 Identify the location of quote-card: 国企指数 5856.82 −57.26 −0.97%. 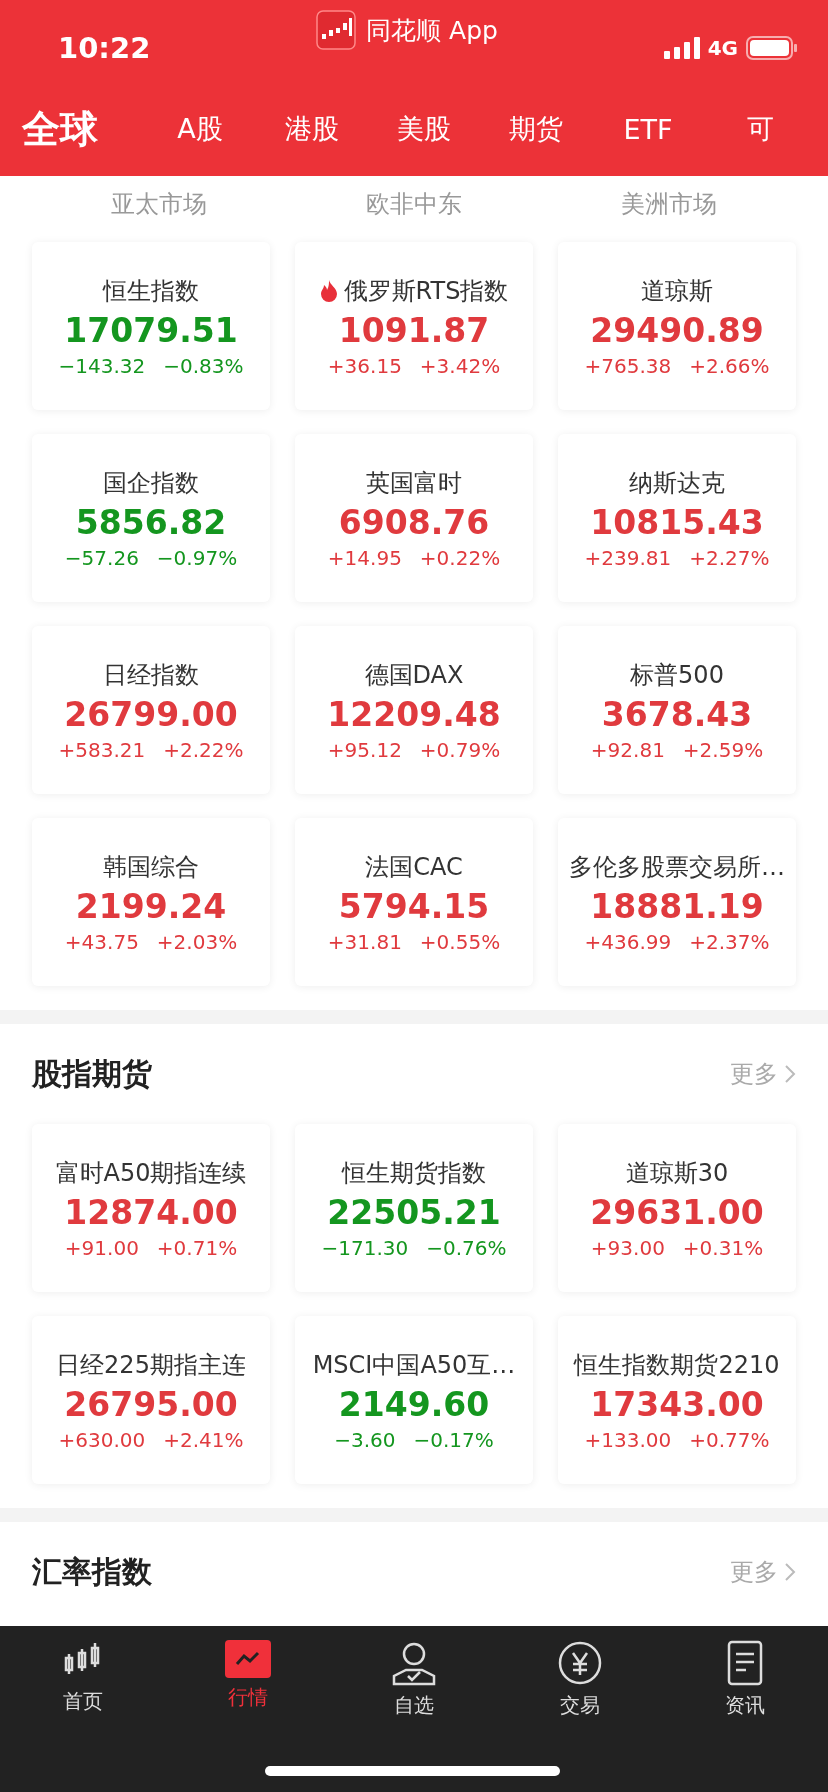
(151, 518).